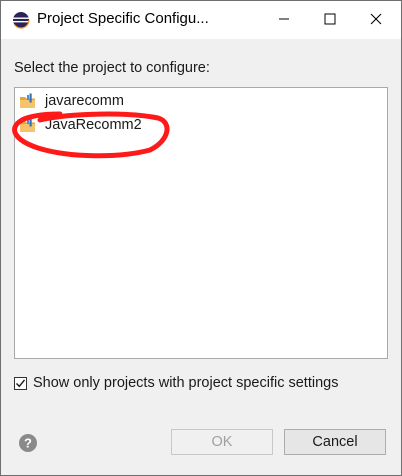 Image resolution: width=402 pixels, height=476 pixels. I want to click on close-icon, so click(376, 20).